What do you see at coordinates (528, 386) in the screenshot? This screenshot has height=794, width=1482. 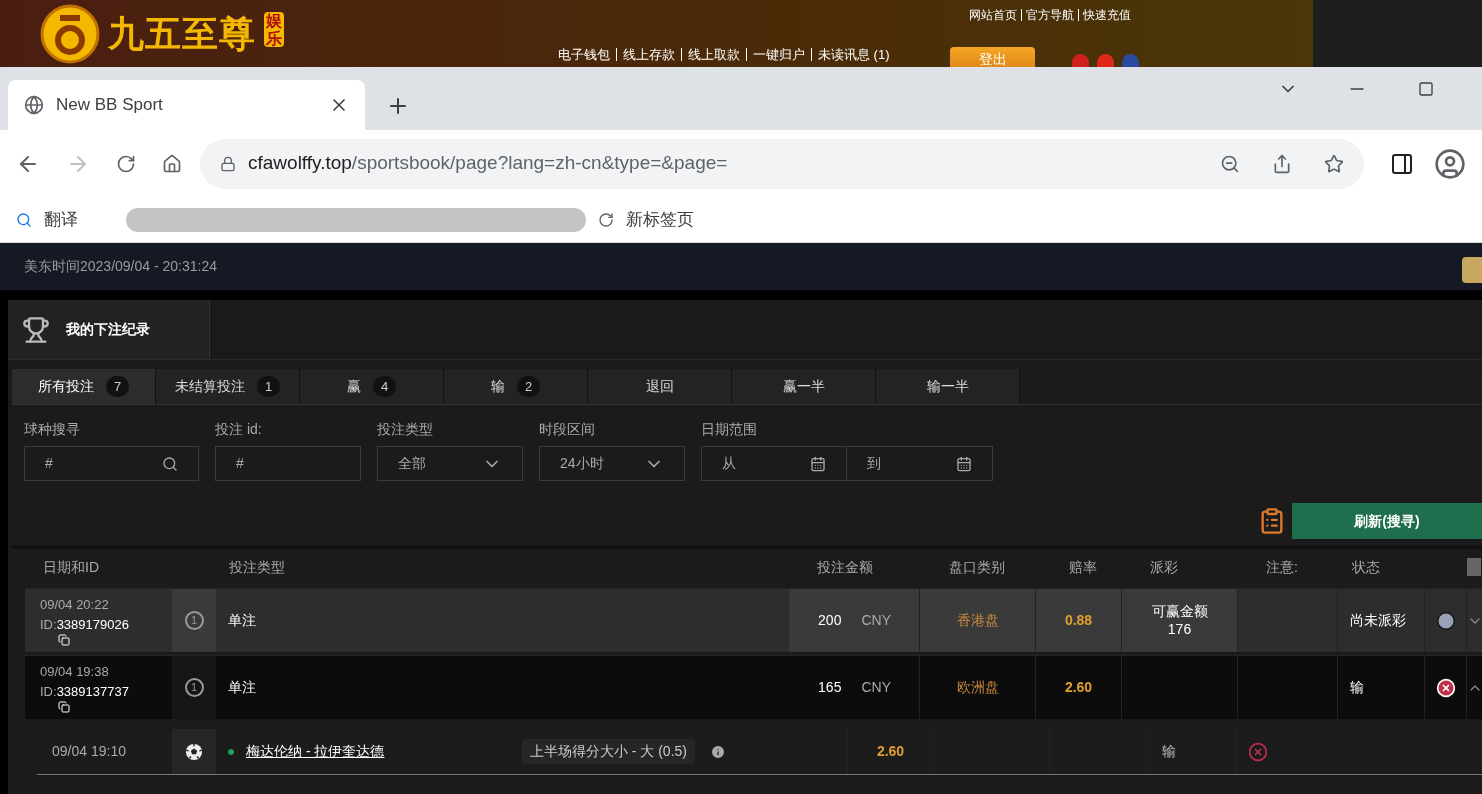 I see `count-badge: 2` at bounding box center [528, 386].